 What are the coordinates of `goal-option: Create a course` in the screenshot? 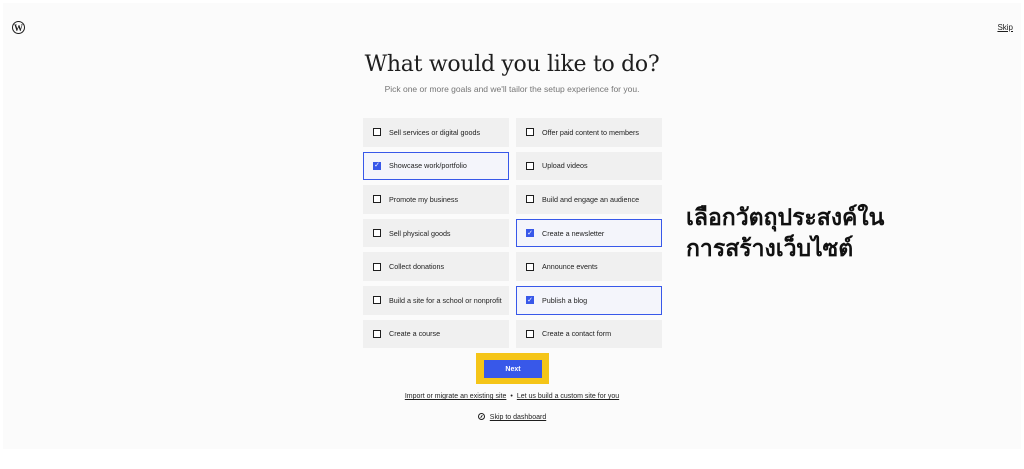 It's located at (436, 334).